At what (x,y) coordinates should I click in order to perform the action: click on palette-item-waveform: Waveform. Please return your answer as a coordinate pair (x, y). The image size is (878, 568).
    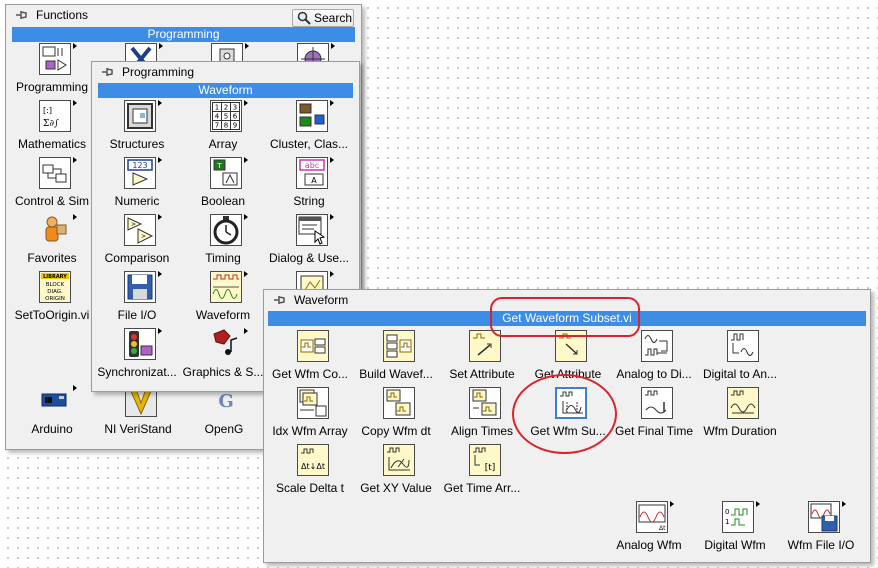
    Looking at the image, I should click on (223, 299).